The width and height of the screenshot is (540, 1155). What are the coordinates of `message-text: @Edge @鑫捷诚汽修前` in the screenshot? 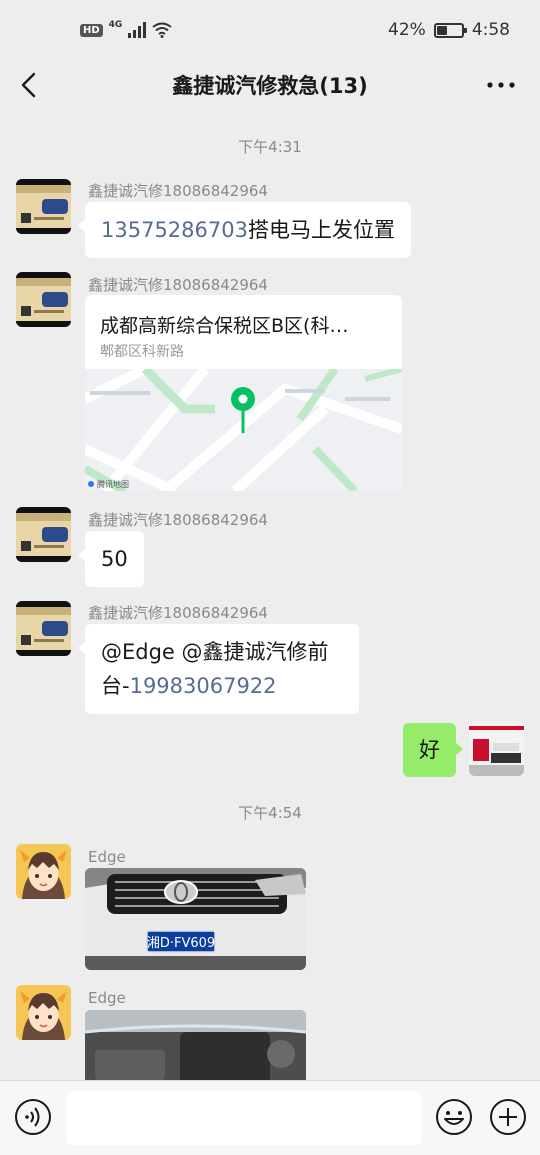 It's located at (215, 652).